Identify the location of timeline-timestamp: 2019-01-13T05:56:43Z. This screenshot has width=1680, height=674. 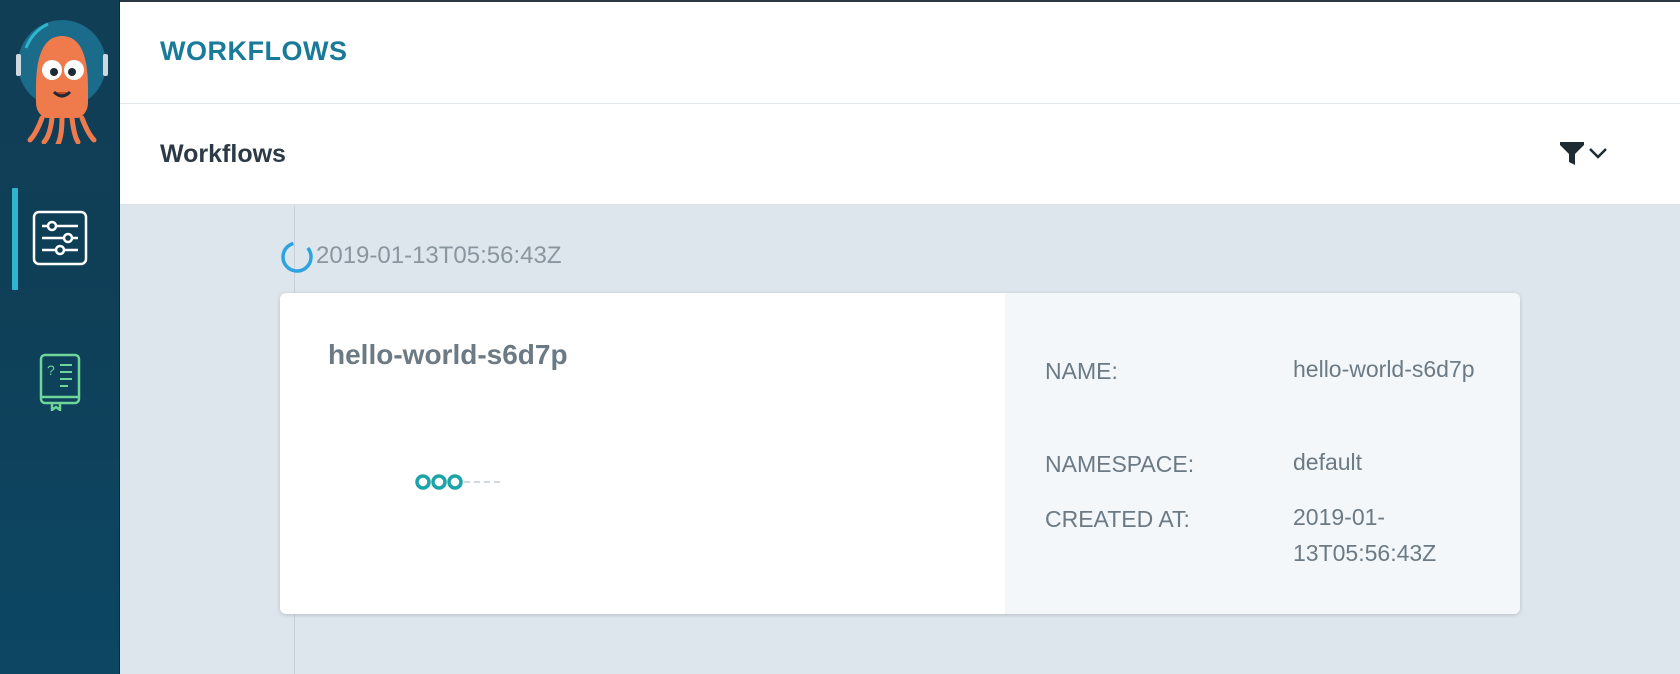
(439, 255).